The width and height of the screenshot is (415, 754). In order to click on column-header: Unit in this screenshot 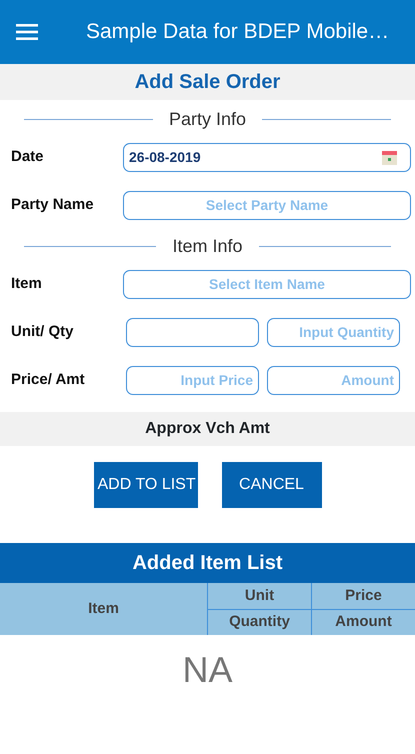, I will do `click(259, 595)`.